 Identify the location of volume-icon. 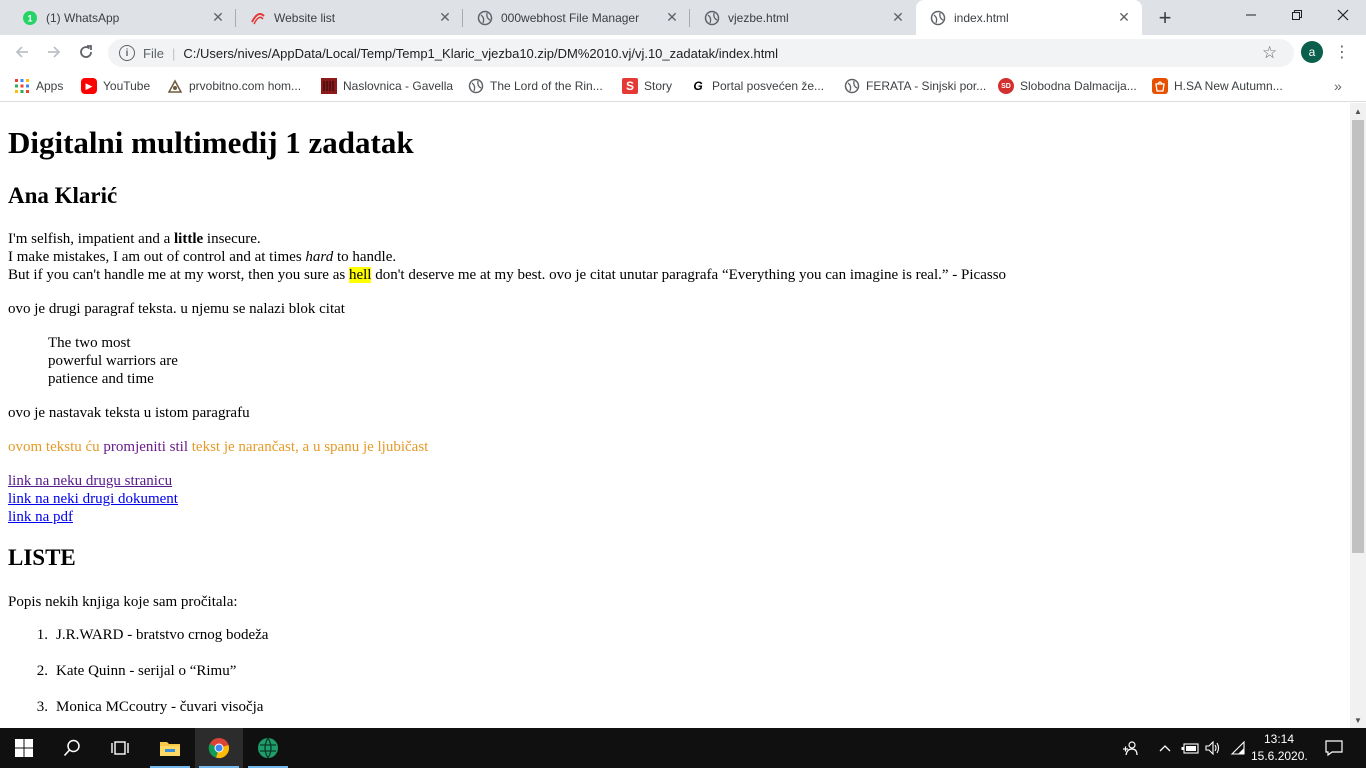
(1213, 748).